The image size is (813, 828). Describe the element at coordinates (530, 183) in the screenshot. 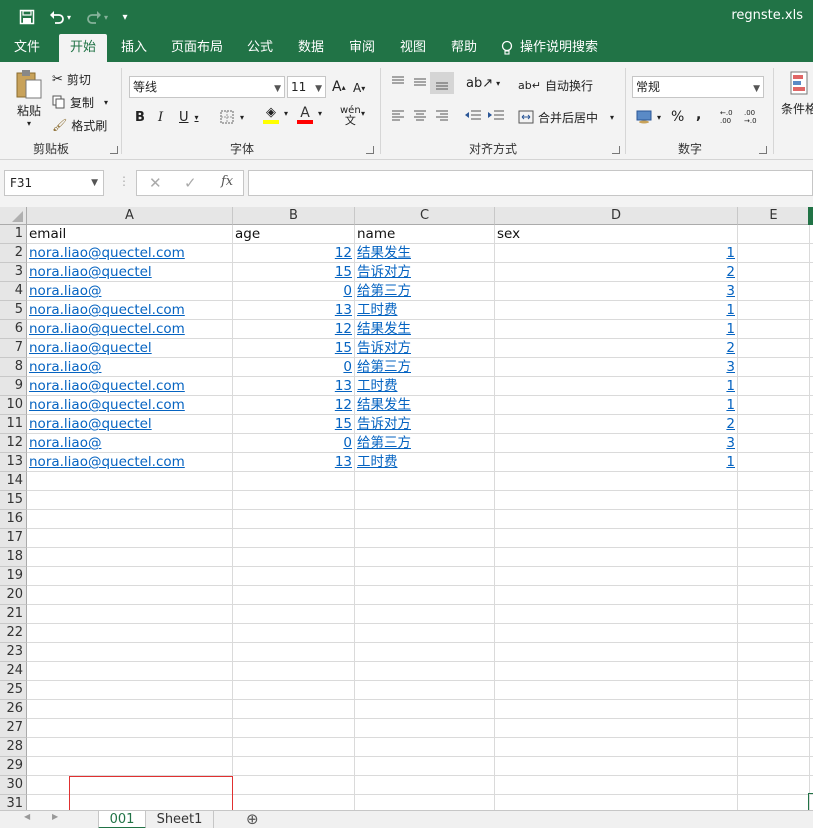

I see `formula-input` at that location.